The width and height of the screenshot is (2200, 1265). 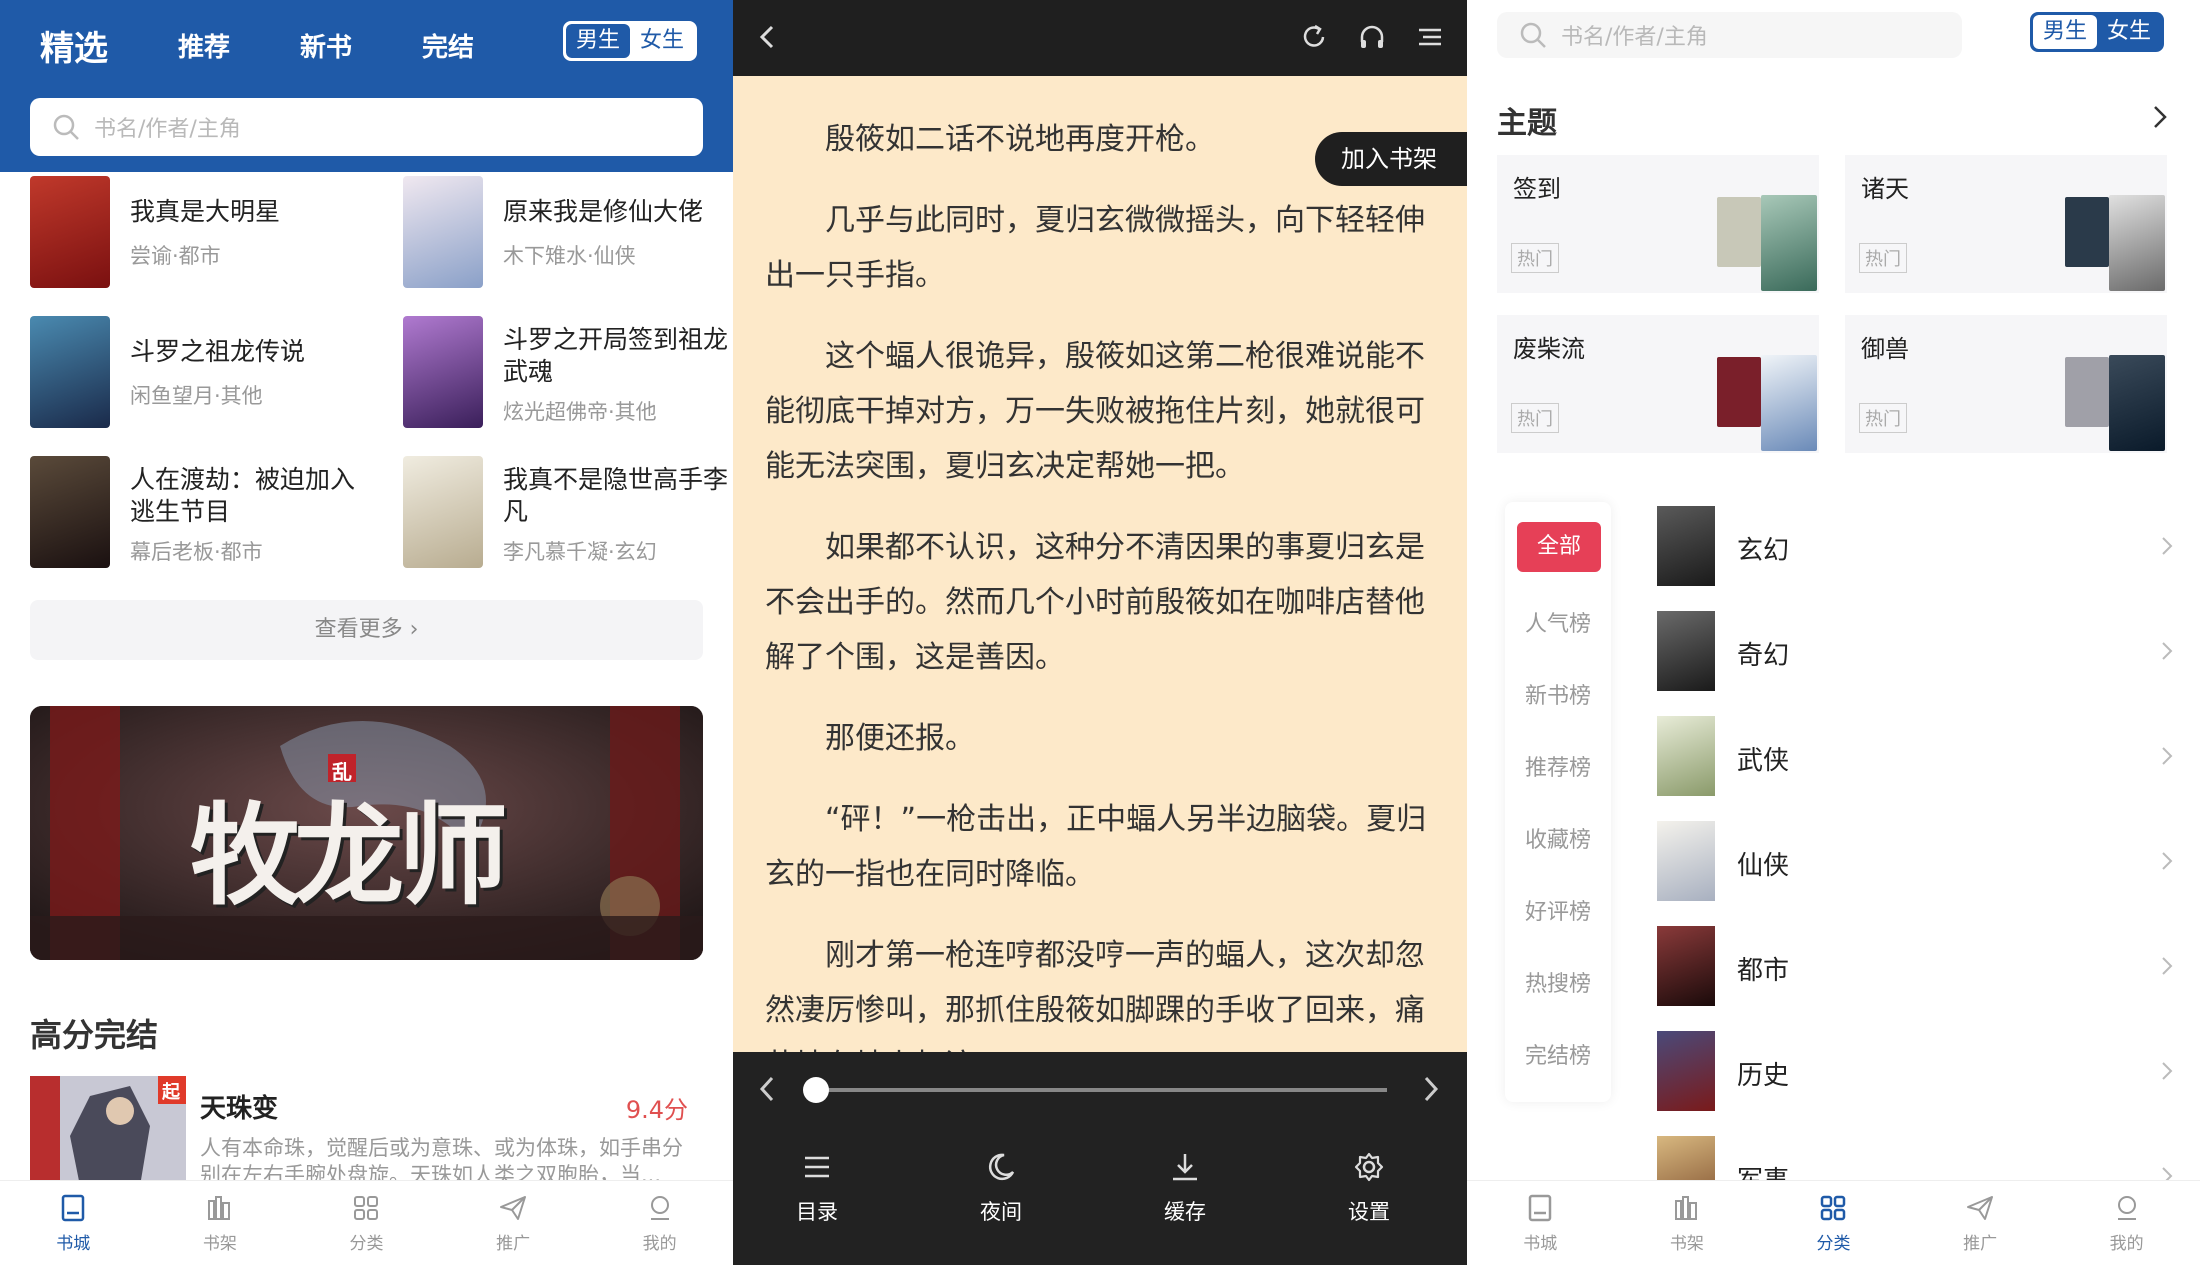 What do you see at coordinates (196, 396) in the screenshot?
I see `book-meta: 闲鱼望月·其他` at bounding box center [196, 396].